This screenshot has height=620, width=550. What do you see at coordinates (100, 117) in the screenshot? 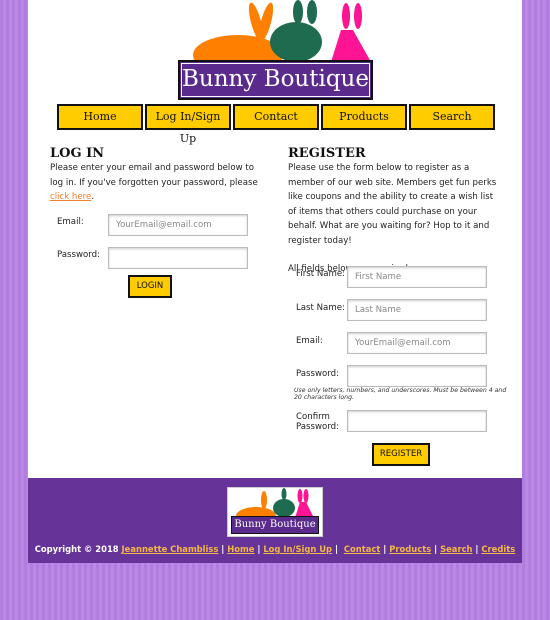
I see `nav-home: Home` at bounding box center [100, 117].